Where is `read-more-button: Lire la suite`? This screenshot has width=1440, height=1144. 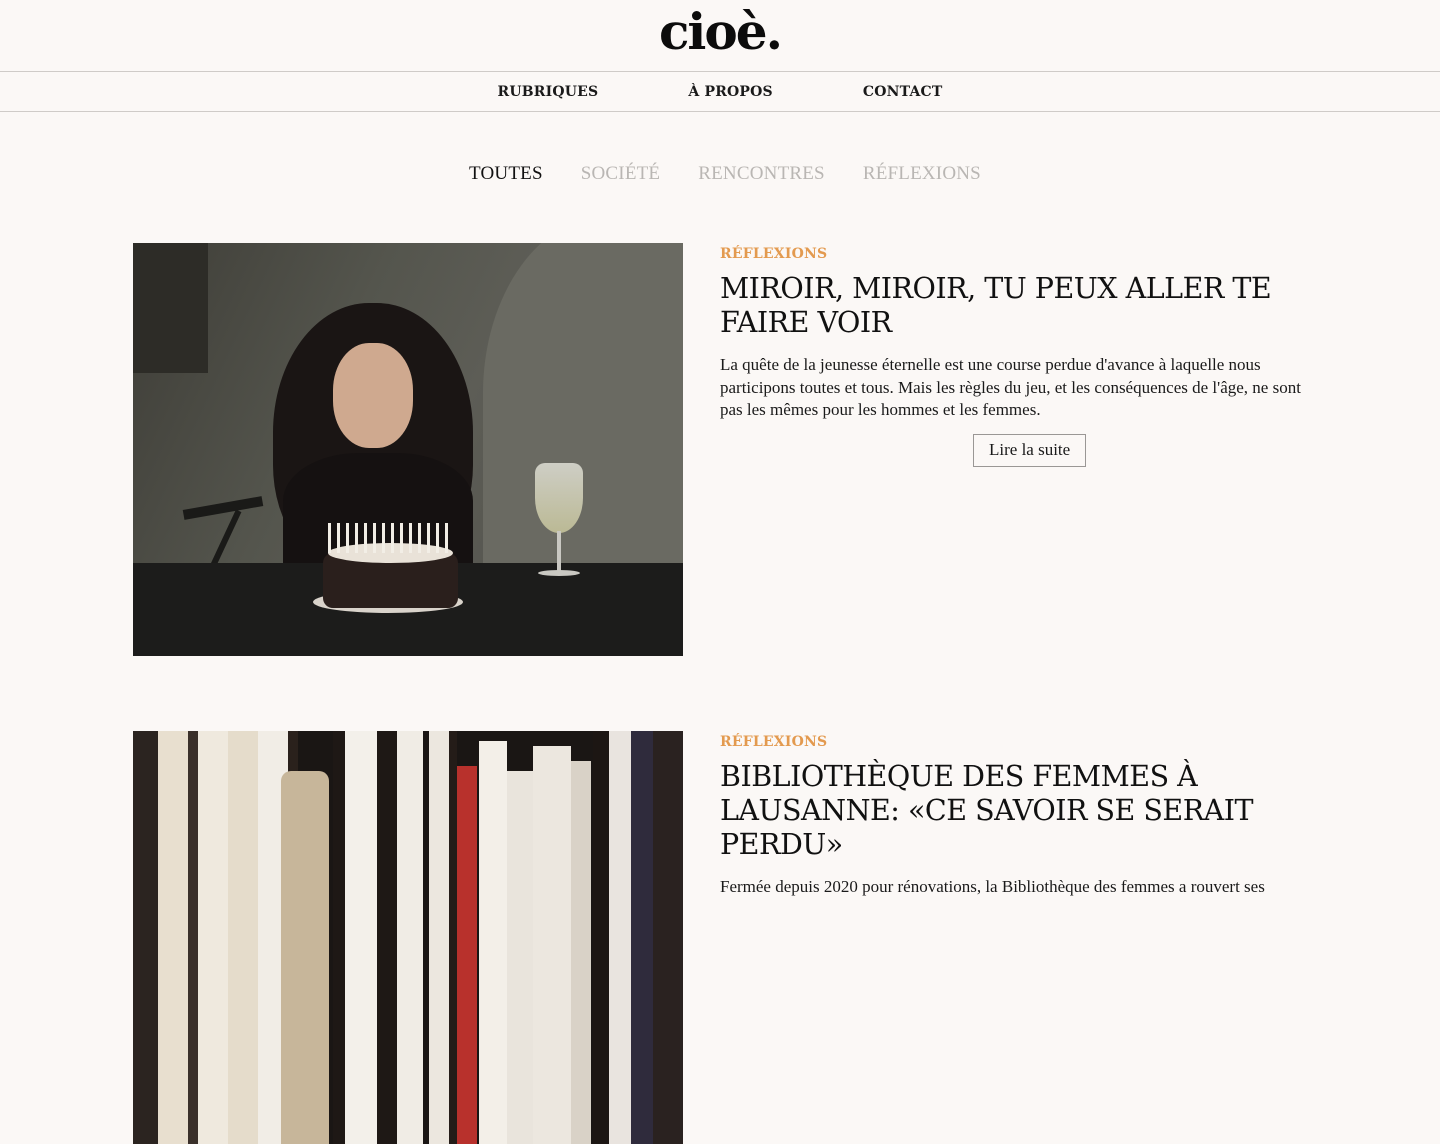 read-more-button: Lire la suite is located at coordinates (1030, 450).